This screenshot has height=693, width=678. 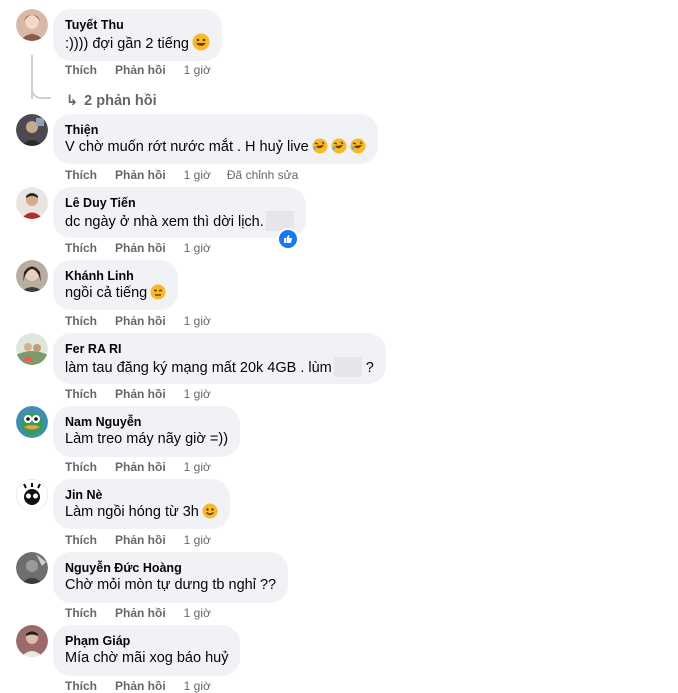 I want to click on comment-text: Làm ngồi hóng từ 3h, so click(x=141, y=514).